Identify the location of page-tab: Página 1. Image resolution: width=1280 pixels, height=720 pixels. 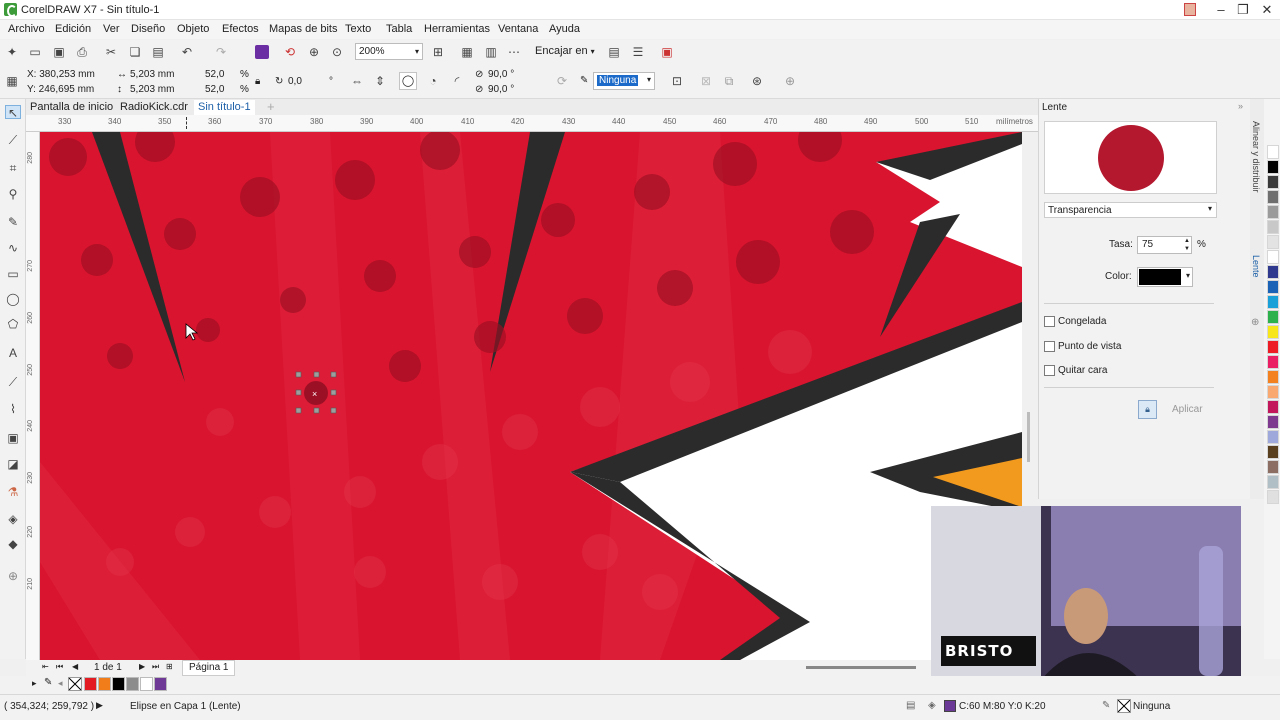
(209, 668).